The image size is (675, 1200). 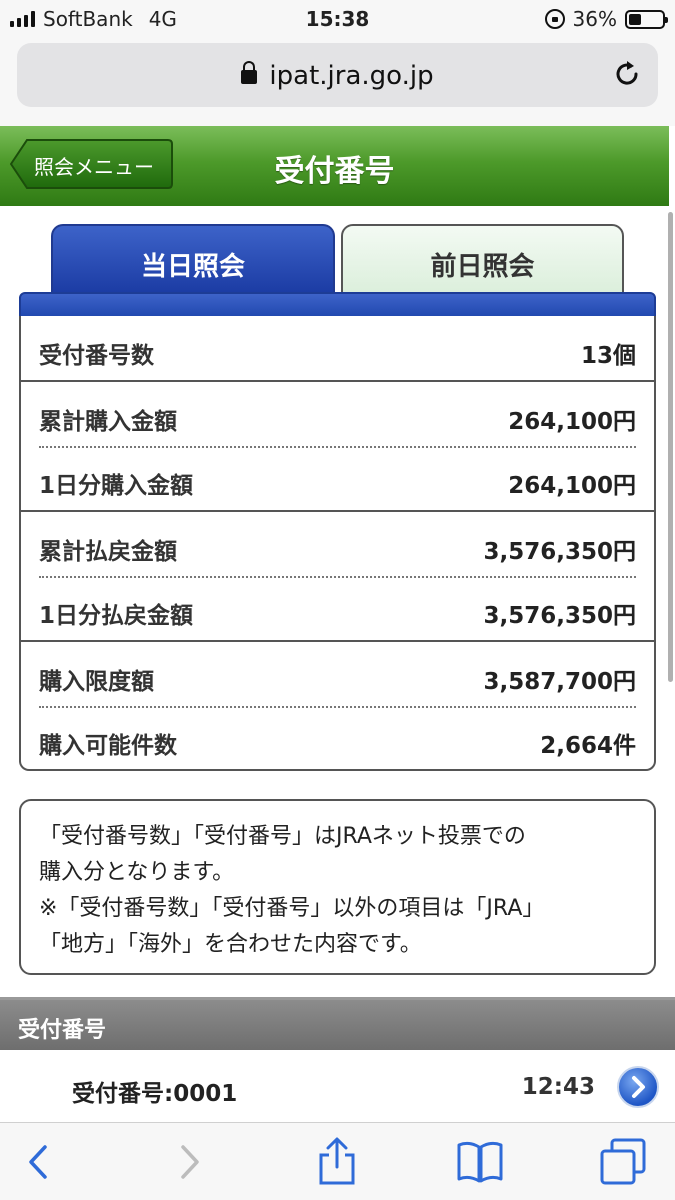 I want to click on summary-value: 2,664件, so click(x=588, y=746).